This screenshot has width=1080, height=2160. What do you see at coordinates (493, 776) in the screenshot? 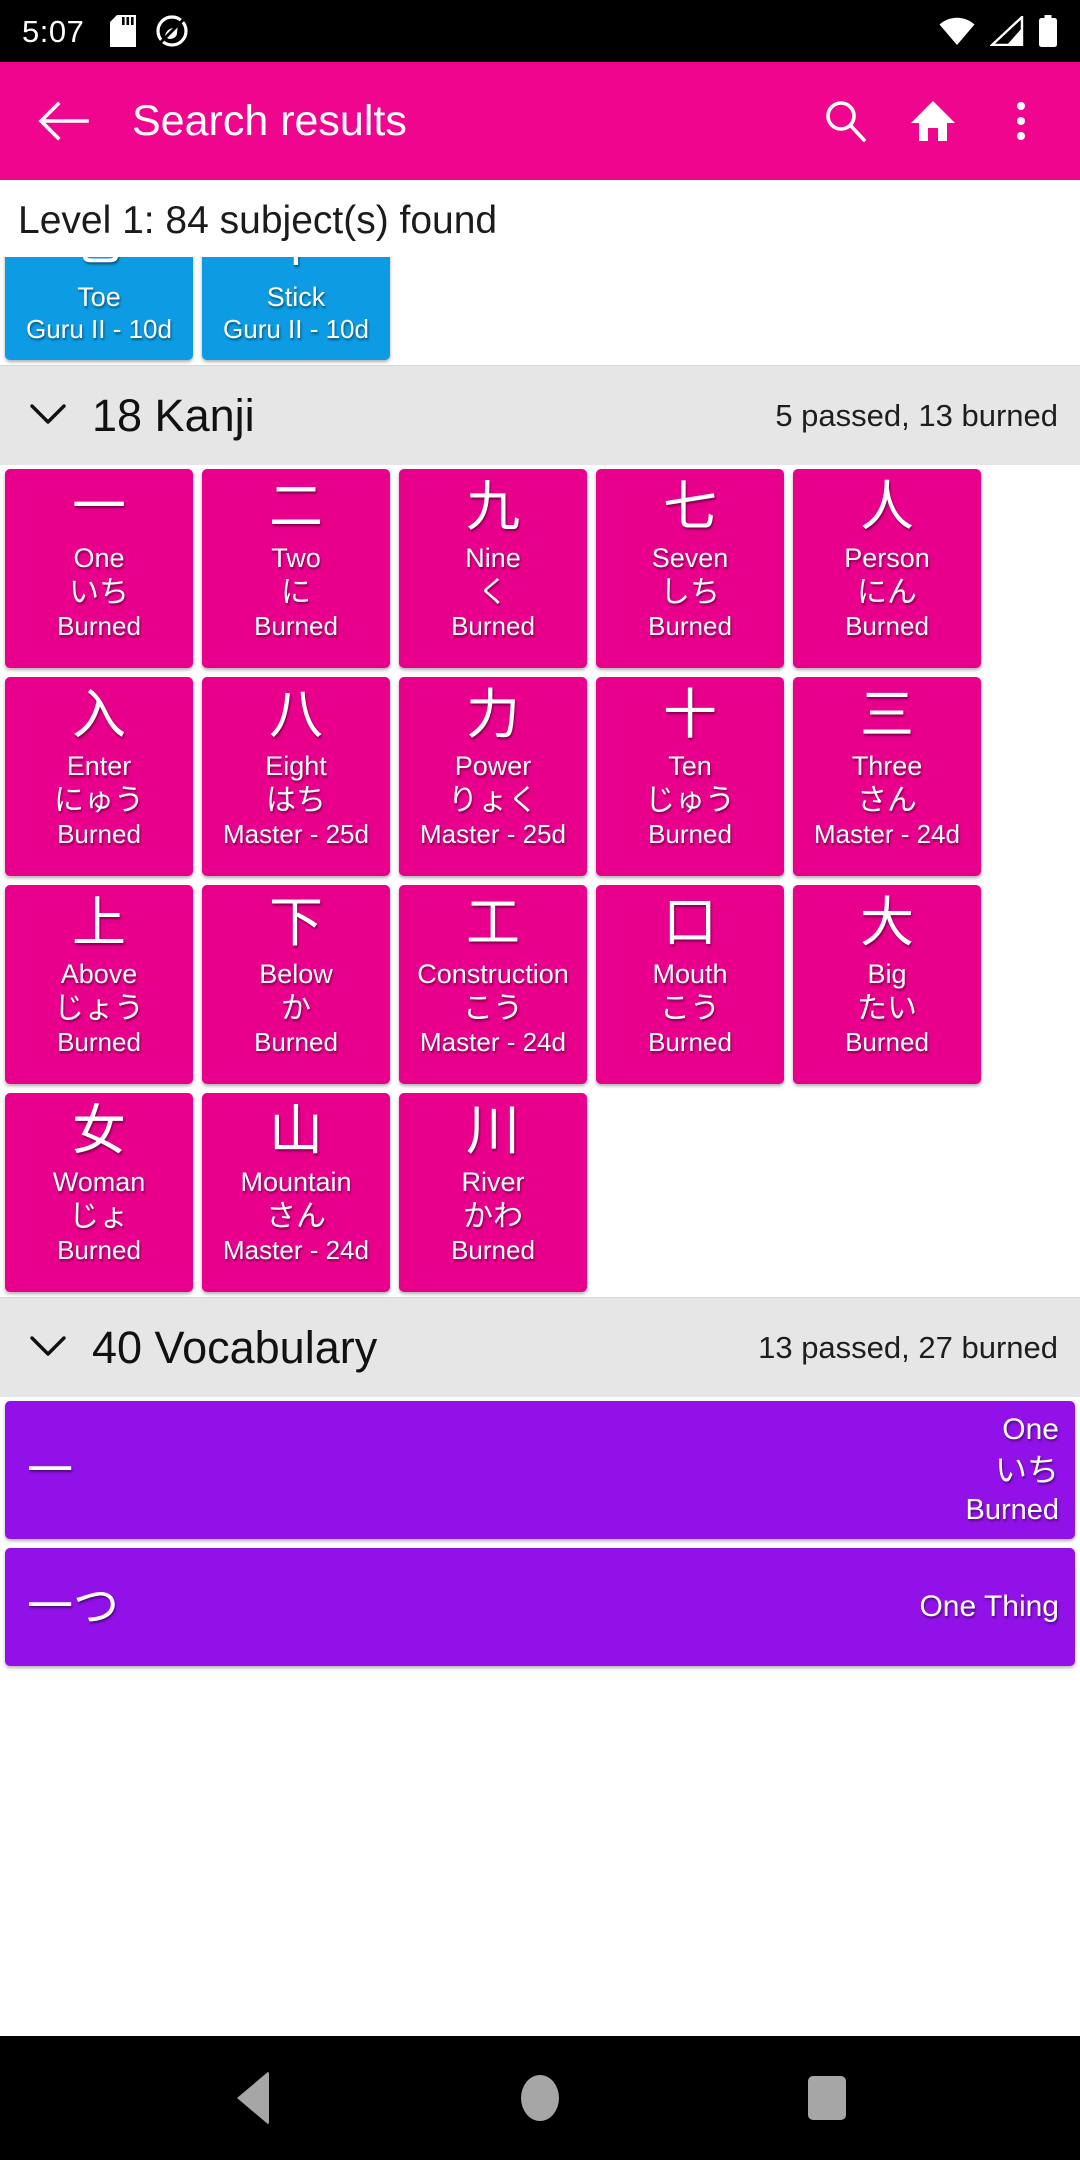
I see `kanji-card: 力 Power りょく Master - 25d` at bounding box center [493, 776].